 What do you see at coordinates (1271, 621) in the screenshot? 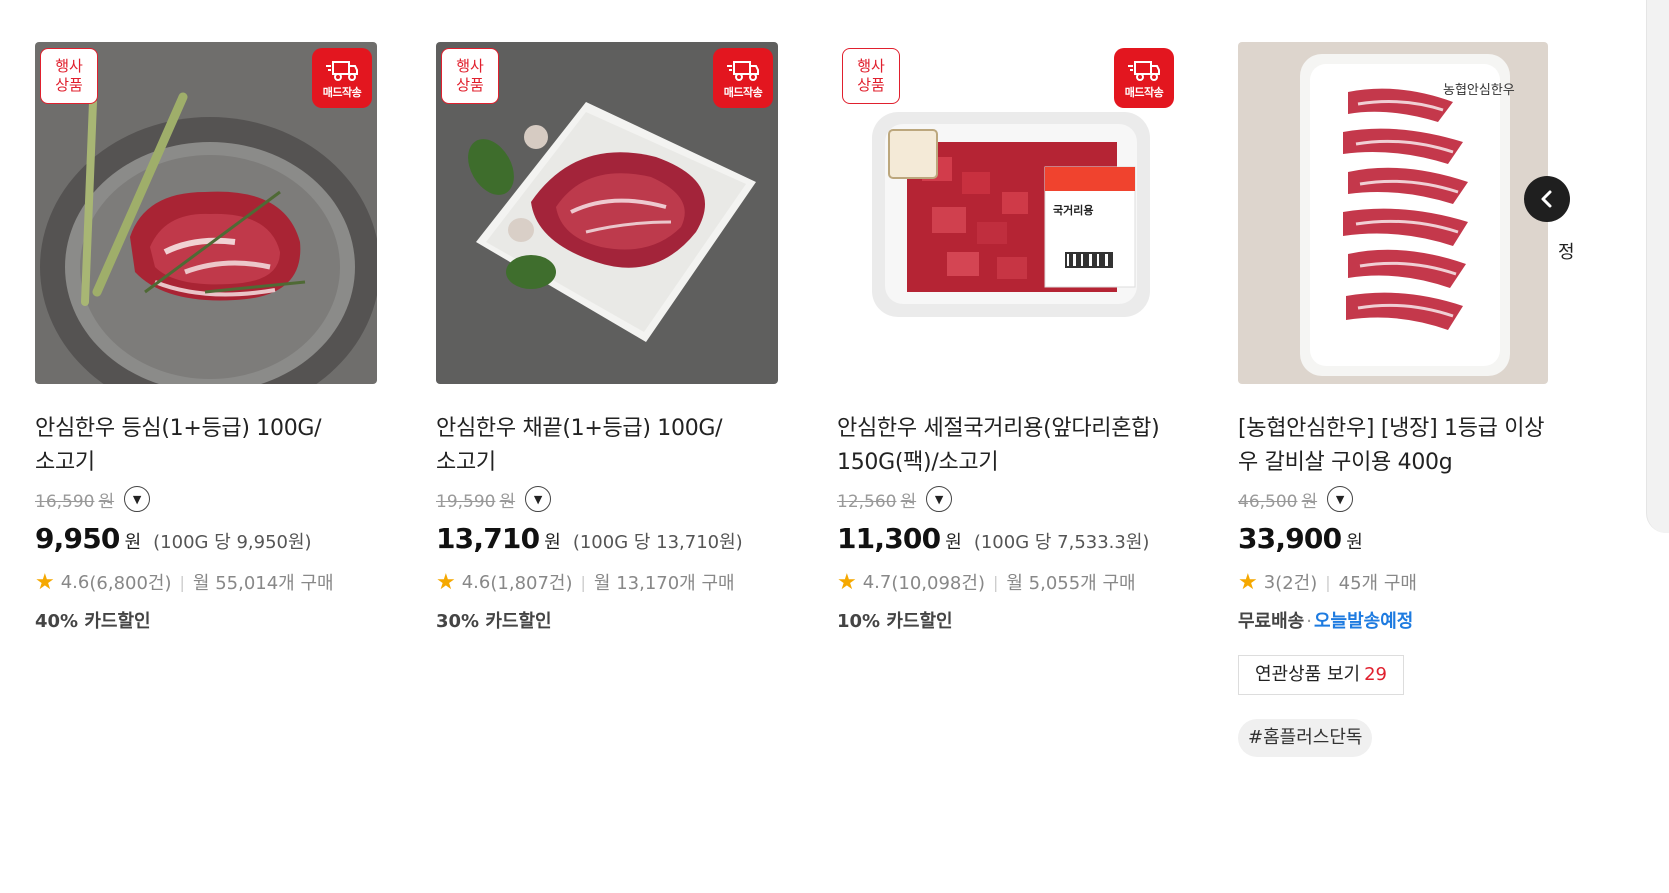
I see `free-shipping-label: 무료배송` at bounding box center [1271, 621].